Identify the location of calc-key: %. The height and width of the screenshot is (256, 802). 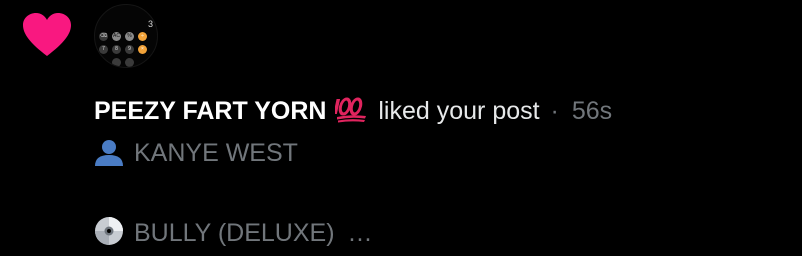
(129, 36).